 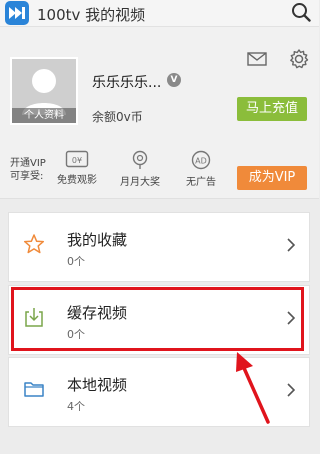 I want to click on menu-item-count: 0个, so click(x=76, y=261).